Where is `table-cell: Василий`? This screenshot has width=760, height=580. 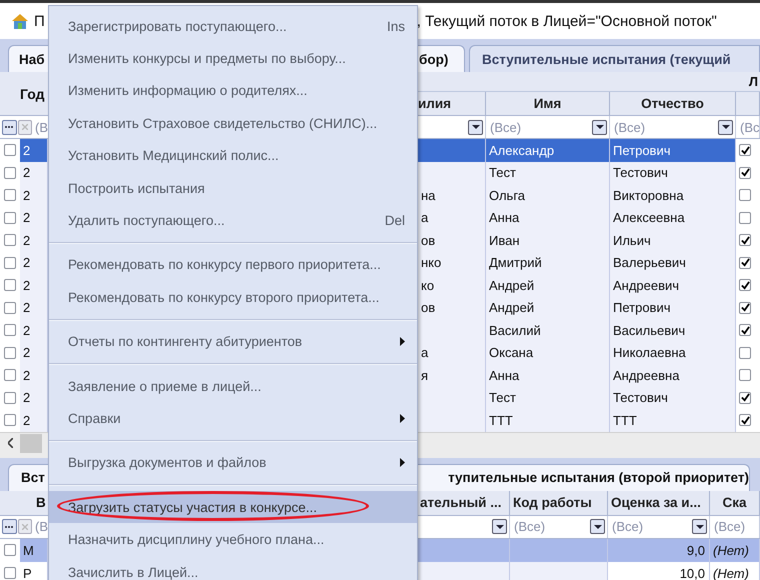
table-cell: Василий is located at coordinates (548, 330).